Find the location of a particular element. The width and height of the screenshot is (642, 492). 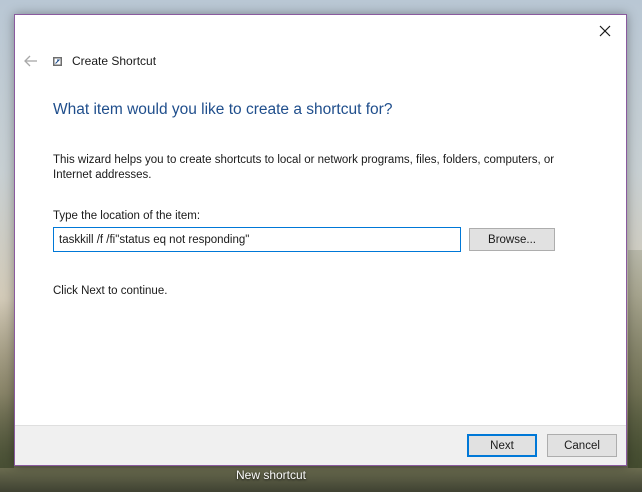

close-button is located at coordinates (605, 31).